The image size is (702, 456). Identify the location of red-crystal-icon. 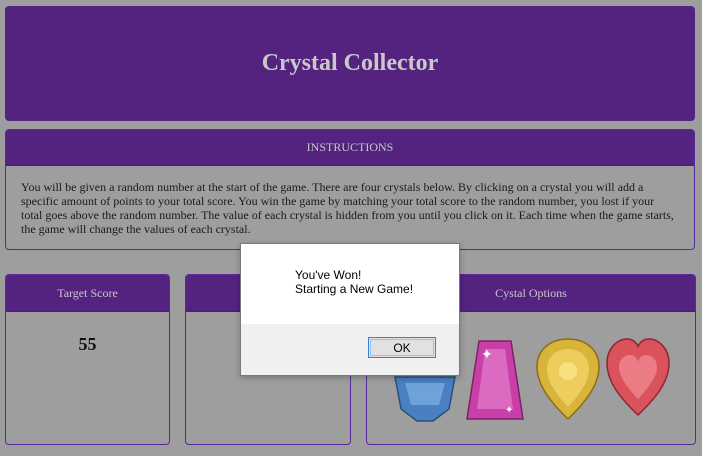
(638, 377).